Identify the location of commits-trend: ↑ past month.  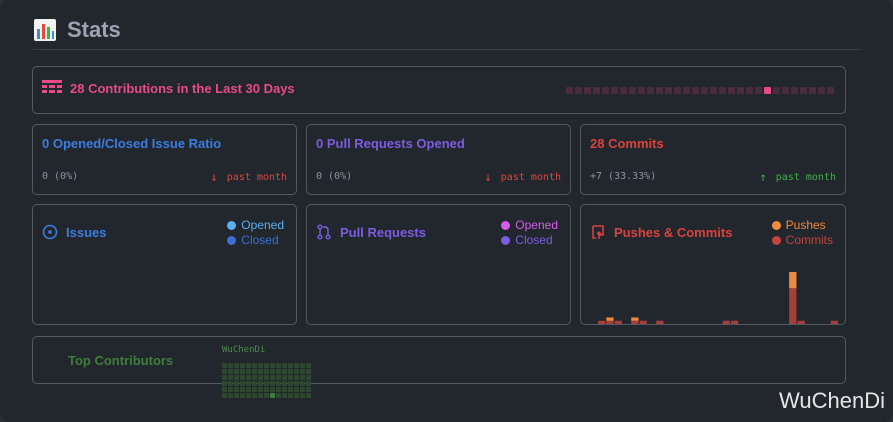
(798, 177).